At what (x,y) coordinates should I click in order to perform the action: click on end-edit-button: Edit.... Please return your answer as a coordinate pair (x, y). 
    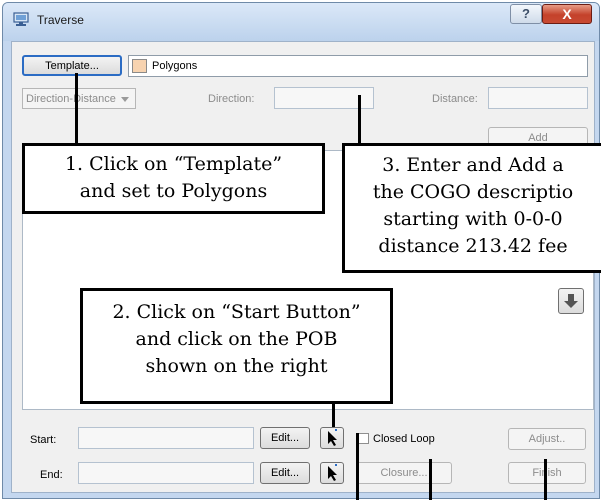
    Looking at the image, I should click on (285, 473).